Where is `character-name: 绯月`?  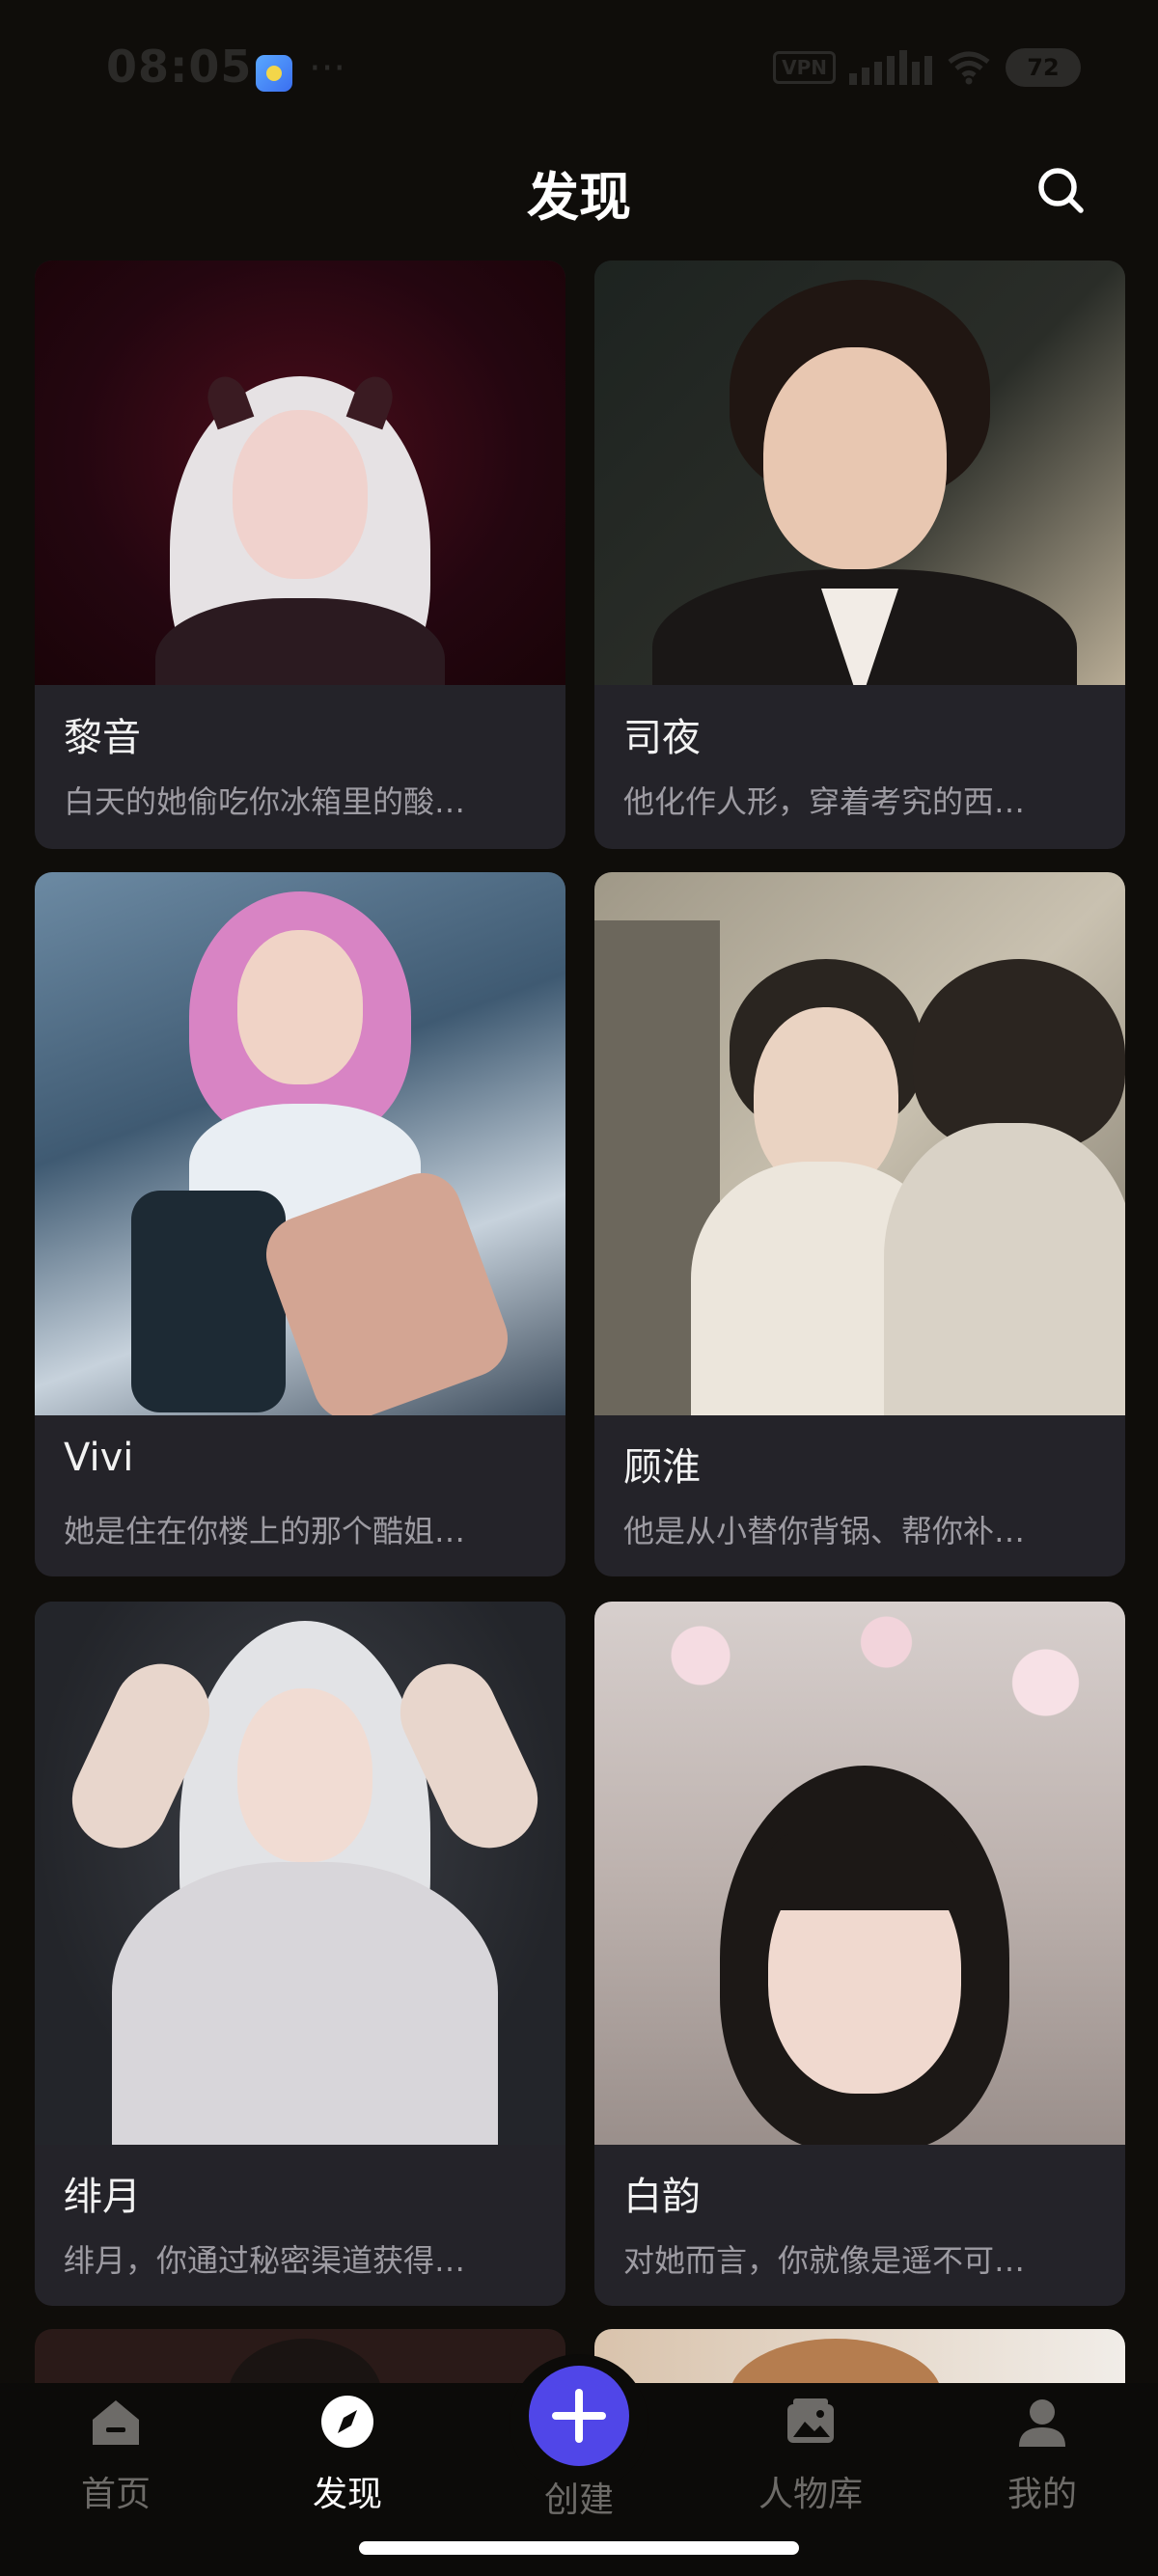
character-name: 绯月 is located at coordinates (102, 2197).